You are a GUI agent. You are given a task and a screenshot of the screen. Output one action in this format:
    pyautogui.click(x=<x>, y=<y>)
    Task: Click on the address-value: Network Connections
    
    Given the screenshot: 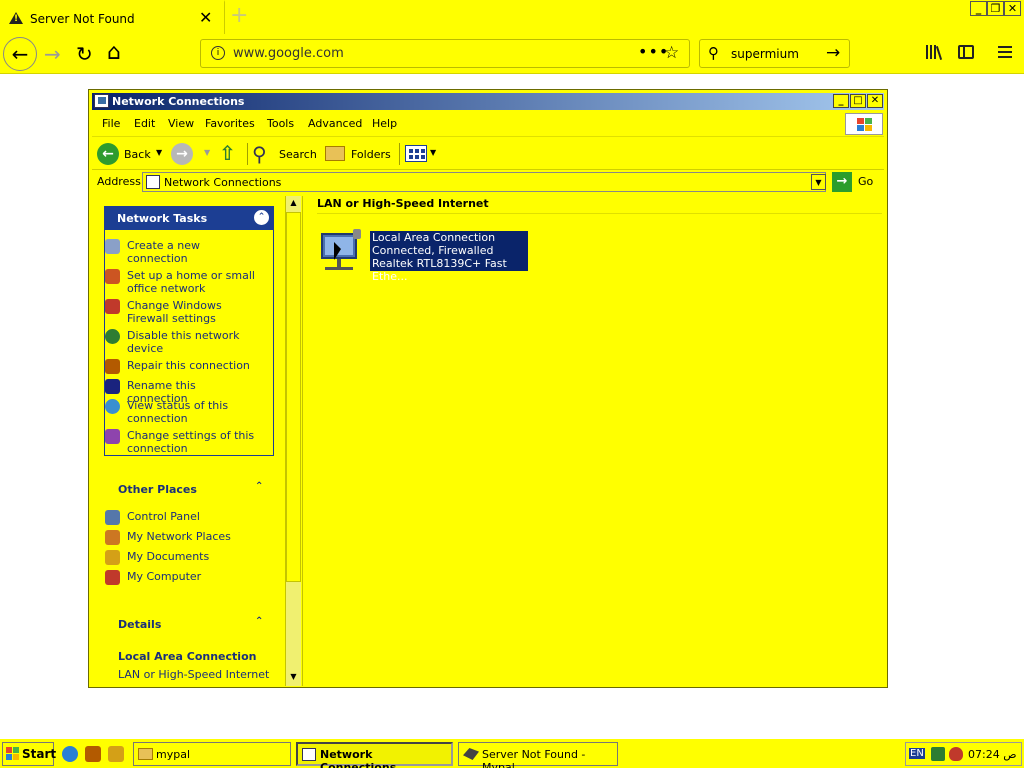 What is the action you would take?
    pyautogui.click(x=222, y=182)
    